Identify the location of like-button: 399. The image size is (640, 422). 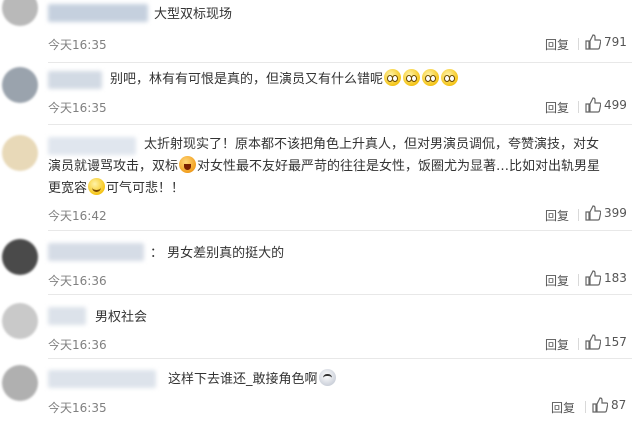
(606, 213).